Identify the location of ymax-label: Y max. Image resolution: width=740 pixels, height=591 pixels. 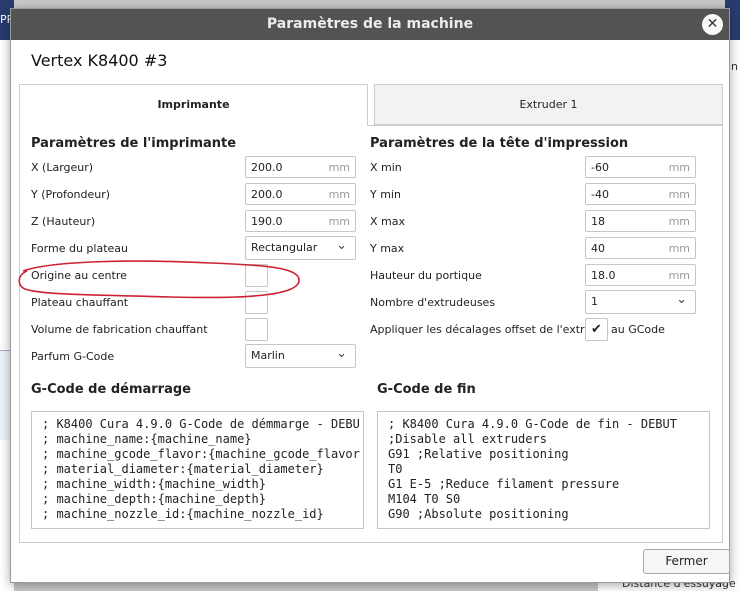
(387, 248).